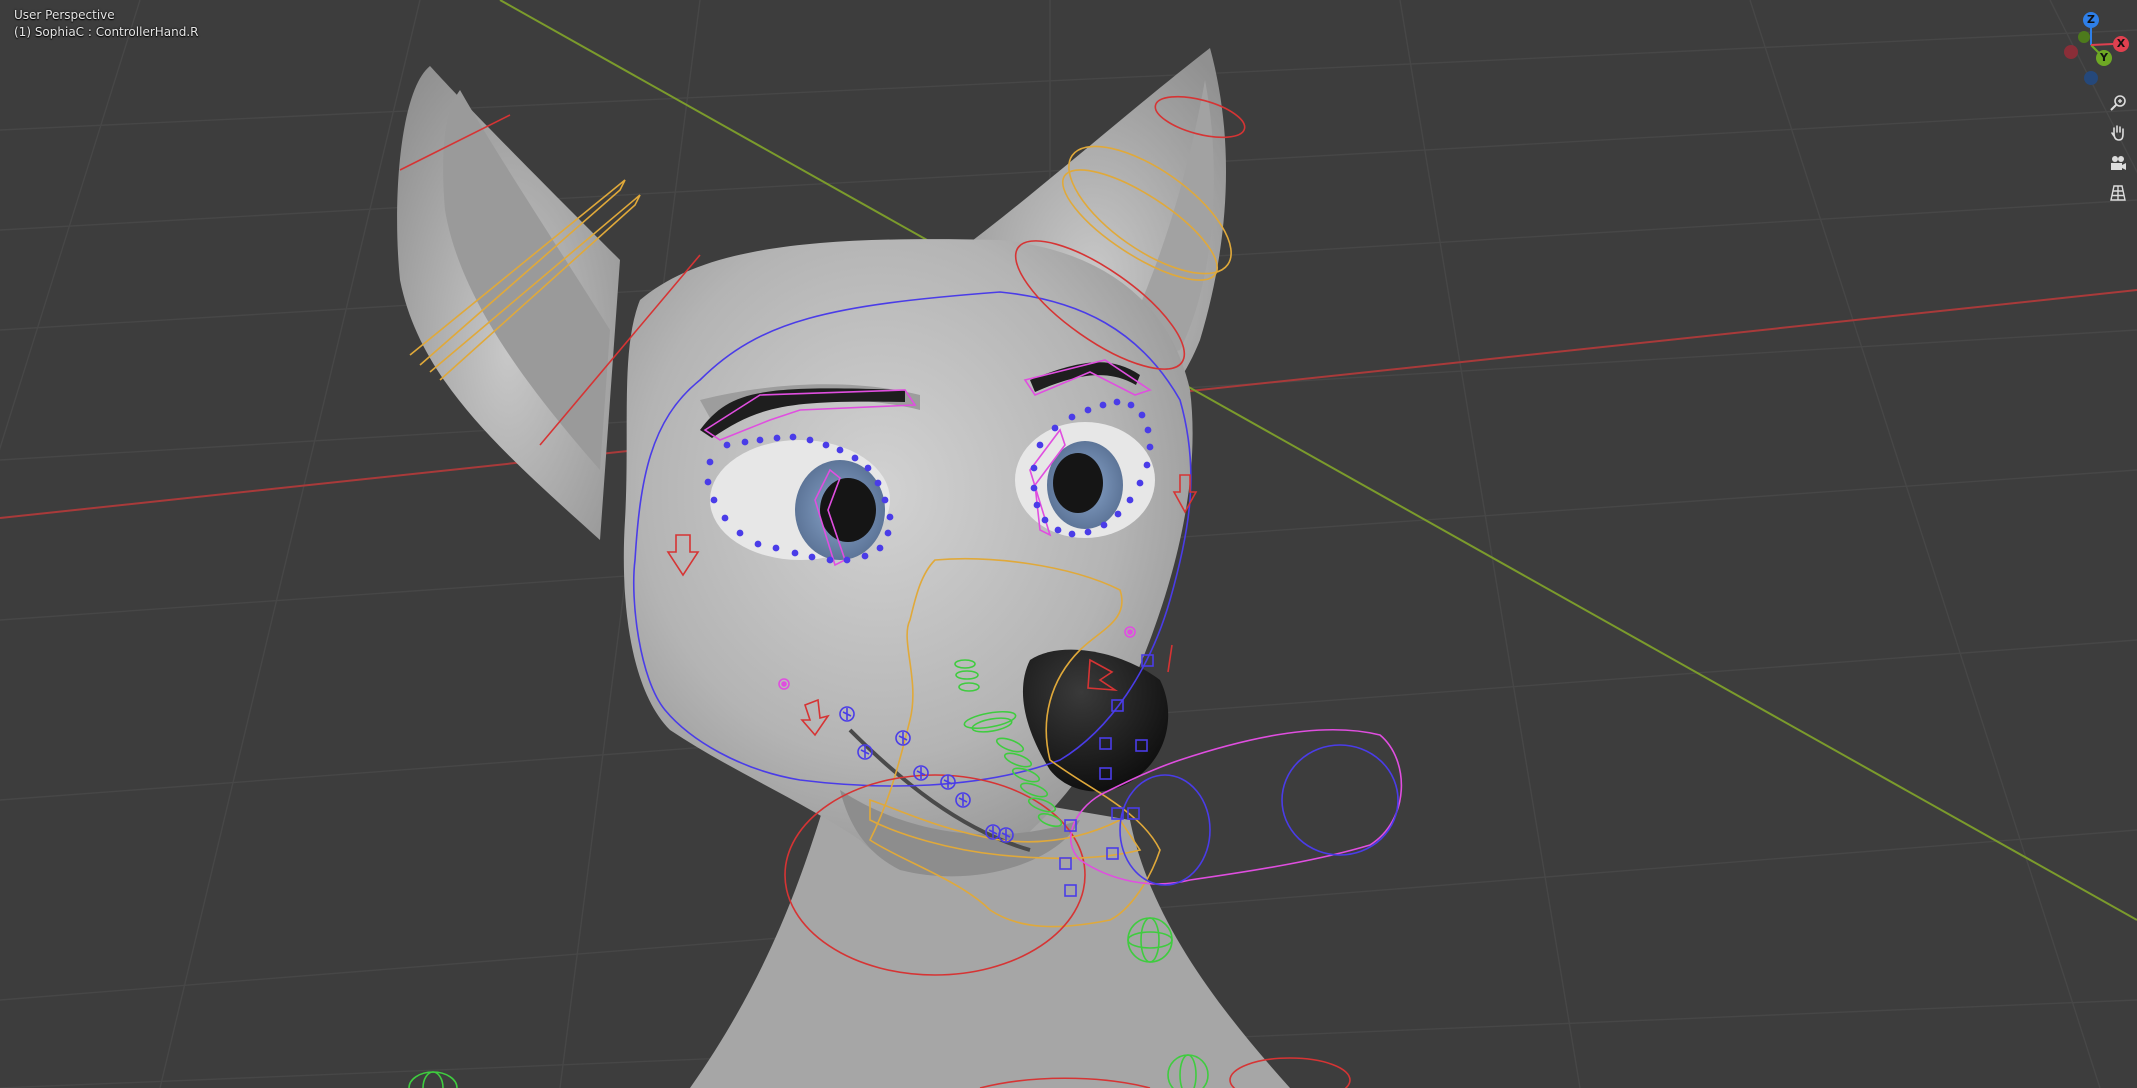  What do you see at coordinates (1078, 483) in the screenshot?
I see `right-eye-pupil` at bounding box center [1078, 483].